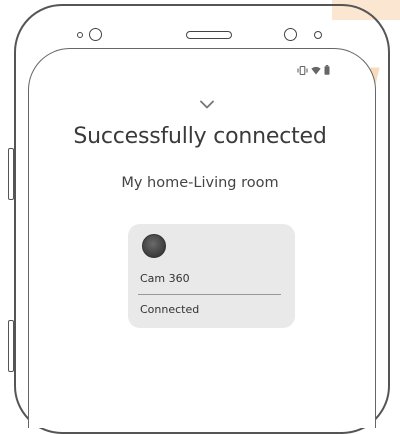  I want to click on sensor-right-small, so click(318, 35).